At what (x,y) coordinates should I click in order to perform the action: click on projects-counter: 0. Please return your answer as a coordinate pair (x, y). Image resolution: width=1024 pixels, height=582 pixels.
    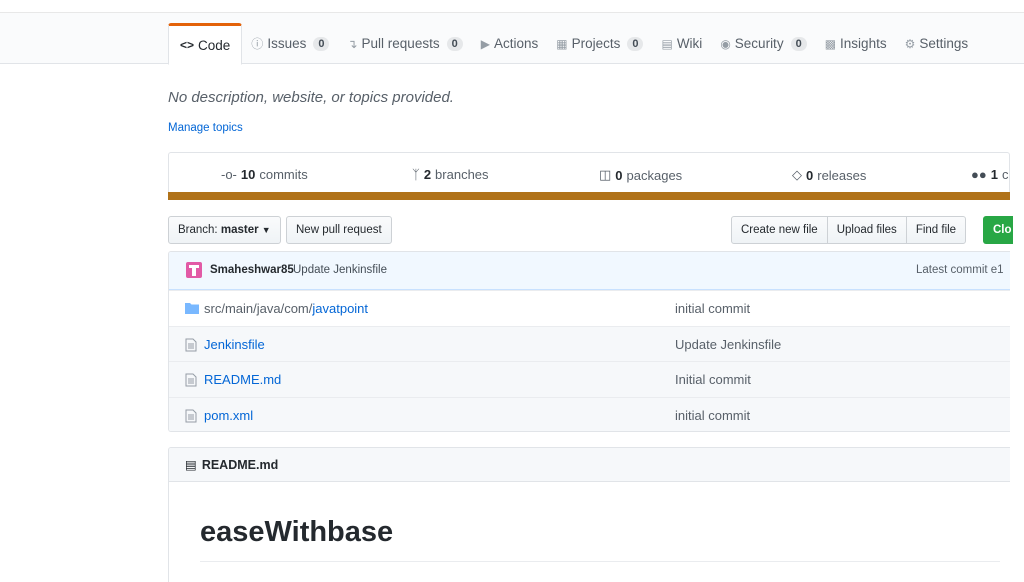
    Looking at the image, I should click on (635, 43).